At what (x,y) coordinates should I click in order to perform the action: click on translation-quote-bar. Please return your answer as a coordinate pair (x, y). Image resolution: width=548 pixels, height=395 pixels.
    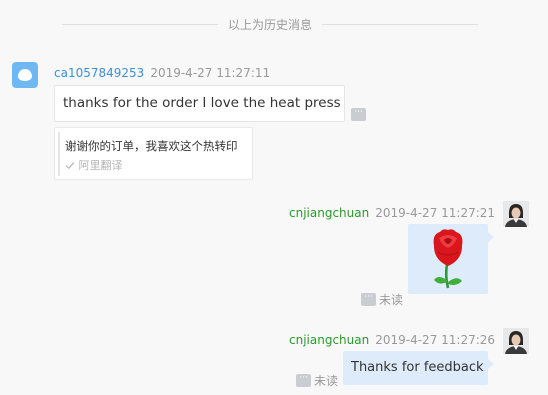
    Looking at the image, I should click on (59, 154).